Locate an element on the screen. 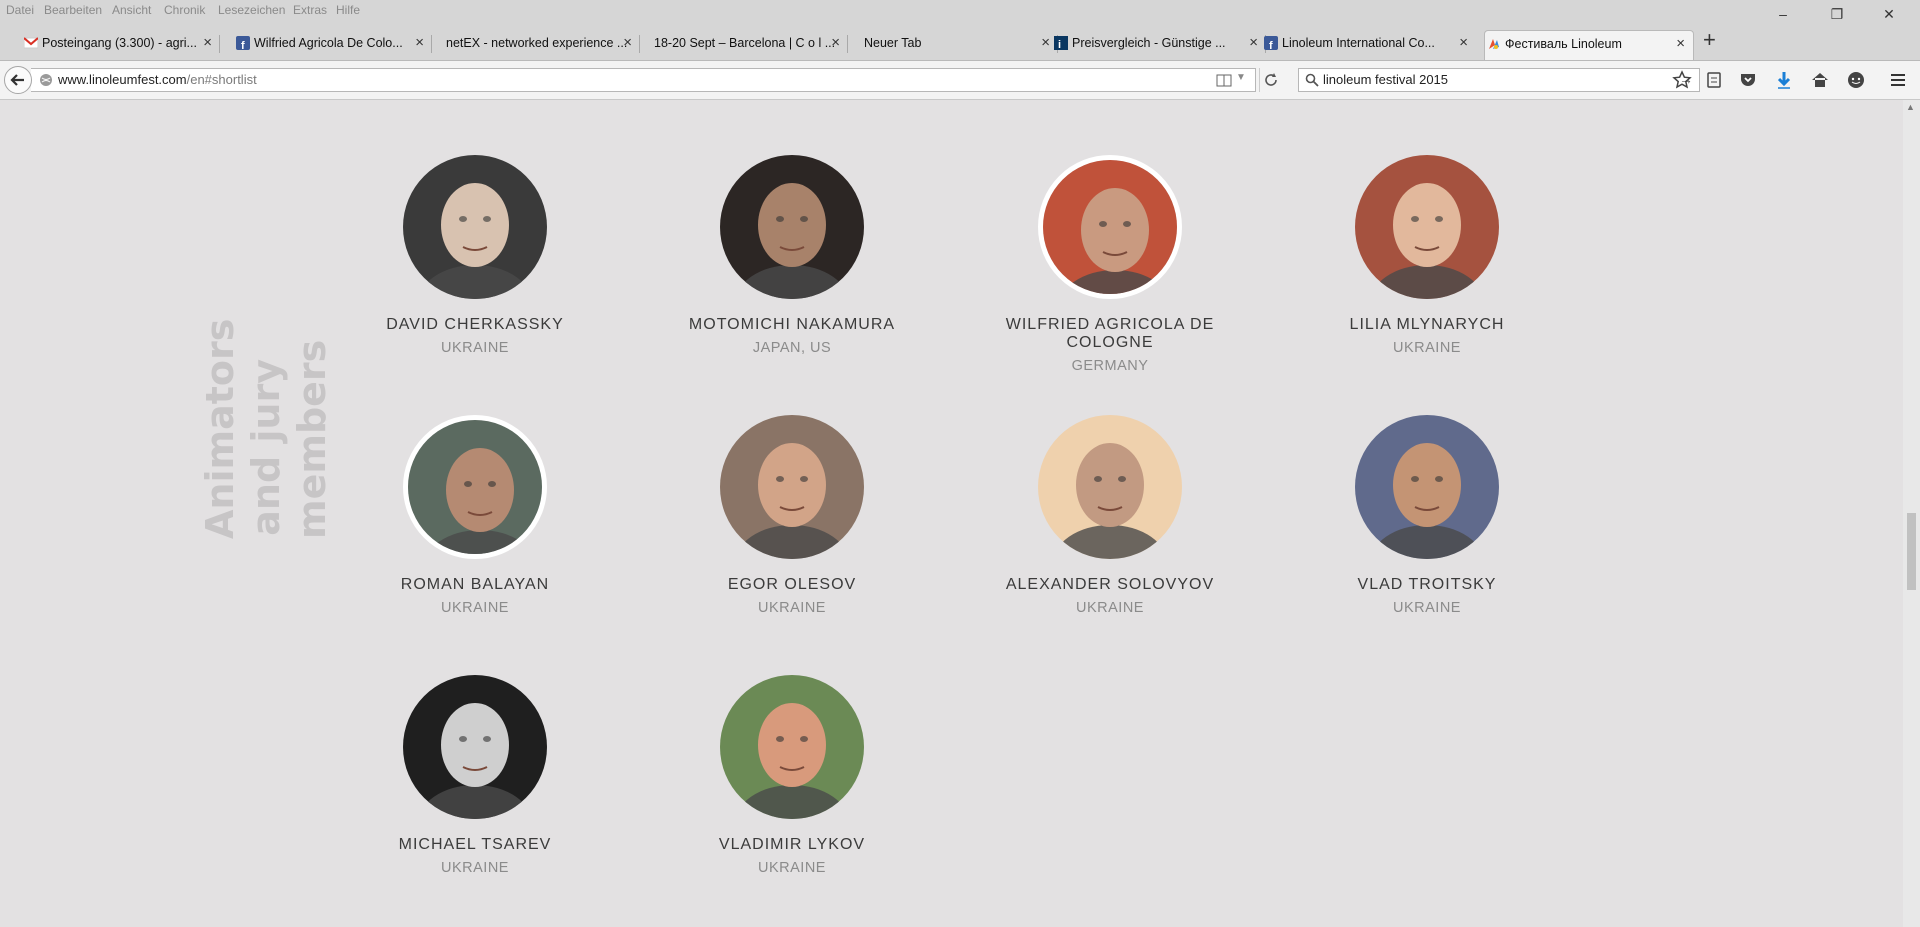 The height and width of the screenshot is (927, 1920). hello-icon is located at coordinates (1856, 80).